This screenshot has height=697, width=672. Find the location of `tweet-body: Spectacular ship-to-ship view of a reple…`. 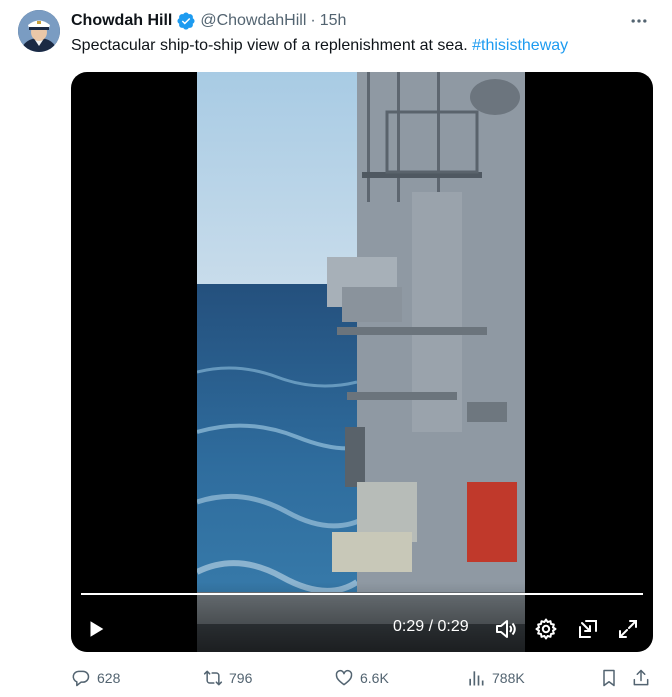

tweet-body: Spectacular ship-to-ship view of a reple… is located at coordinates (272, 45).